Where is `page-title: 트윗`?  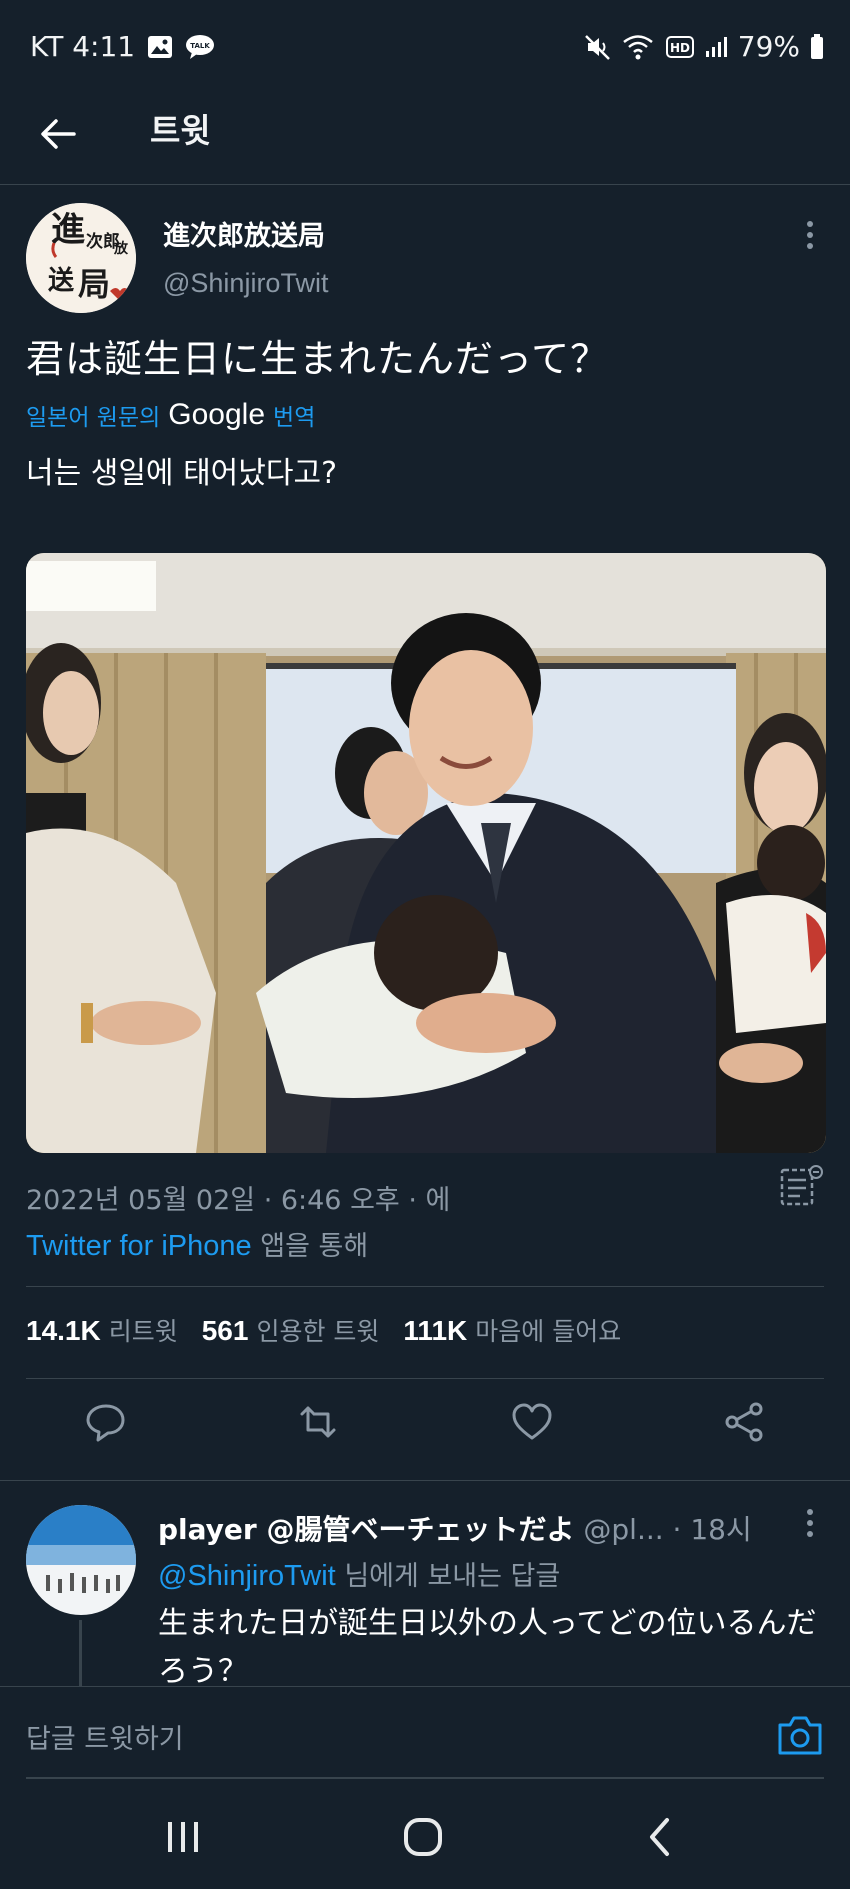
page-title: 트윗 is located at coordinates (180, 130).